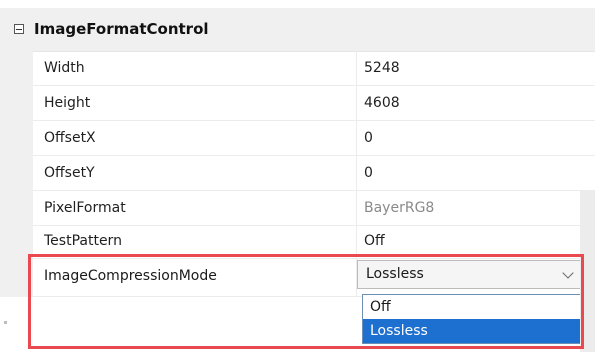  I want to click on property-row-height: Height 4608, so click(314, 103).